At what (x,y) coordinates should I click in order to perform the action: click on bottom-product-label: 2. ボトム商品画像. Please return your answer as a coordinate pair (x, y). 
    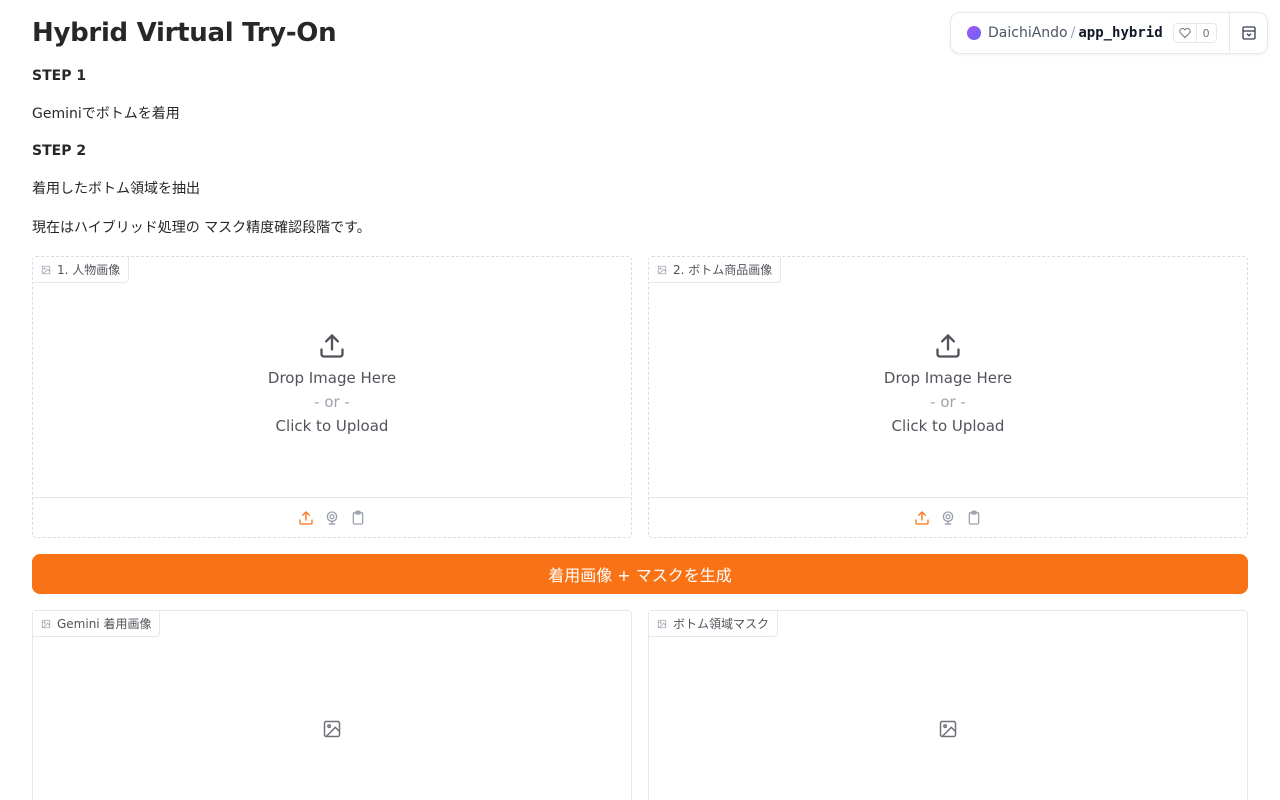
    Looking at the image, I should click on (715, 270).